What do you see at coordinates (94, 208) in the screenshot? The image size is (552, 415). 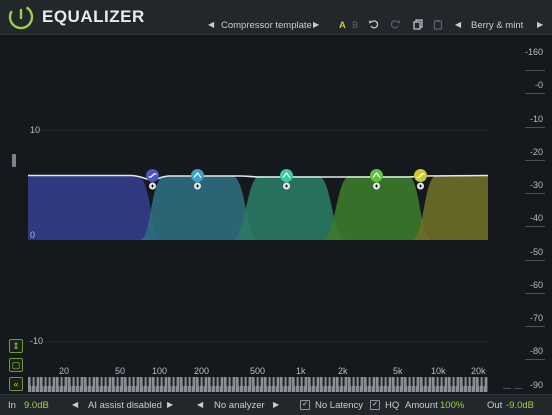 I see `band-1-fill` at bounding box center [94, 208].